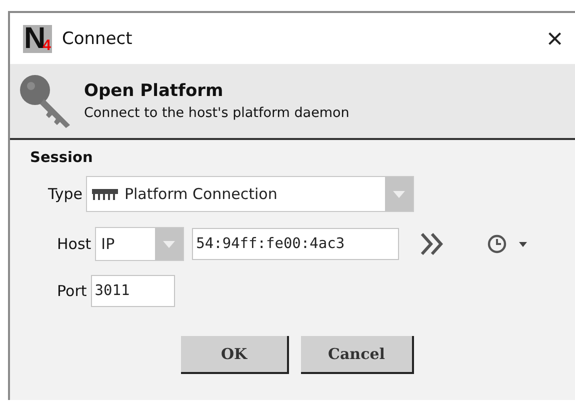  Describe the element at coordinates (37, 38) in the screenshot. I see `app-logo: N4` at that location.